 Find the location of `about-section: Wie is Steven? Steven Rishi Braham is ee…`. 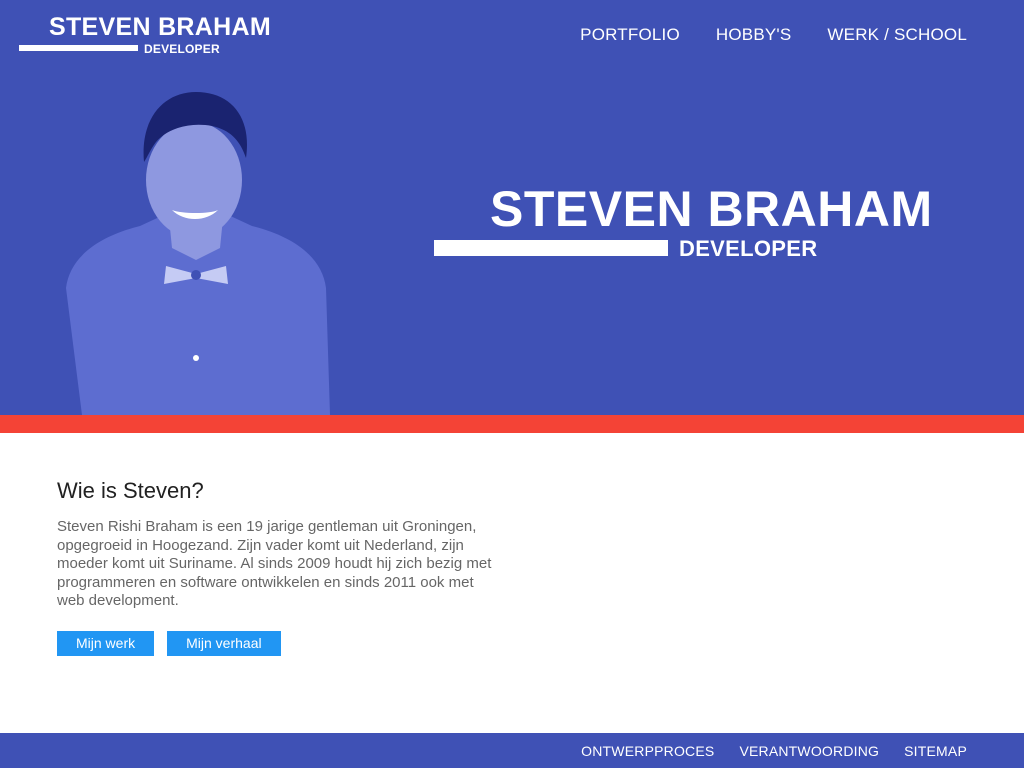

about-section: Wie is Steven? Steven Rishi Braham is ee… is located at coordinates (287, 567).